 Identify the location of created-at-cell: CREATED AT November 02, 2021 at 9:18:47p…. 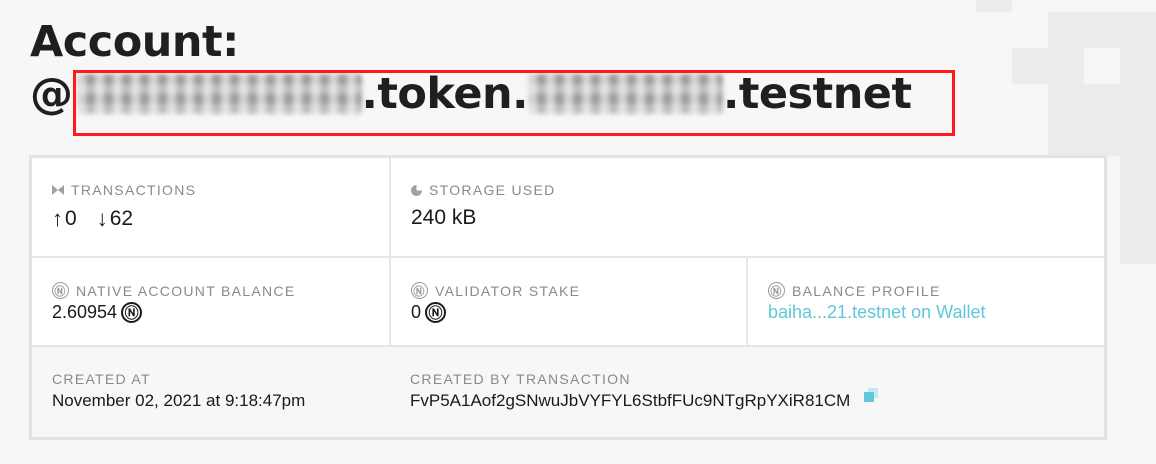
(211, 392).